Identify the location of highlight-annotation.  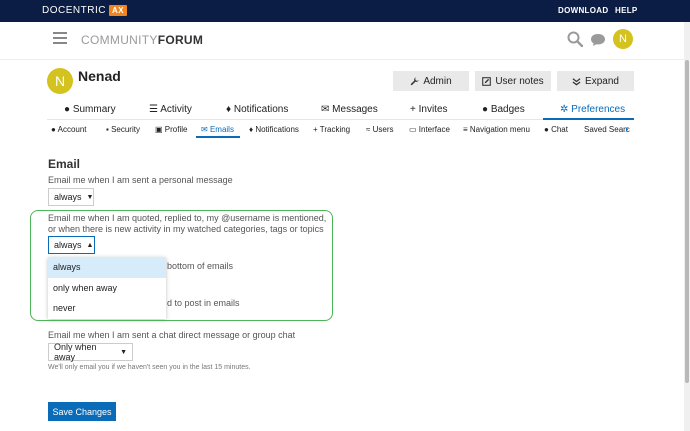
(181, 265).